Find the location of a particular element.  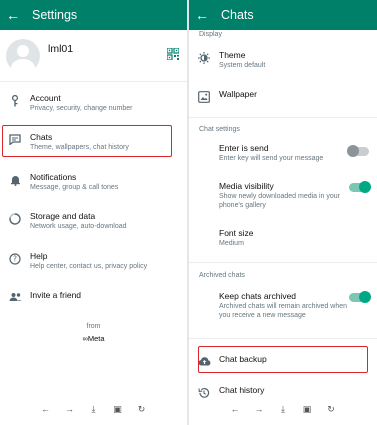

keep-archived-title: Keep chats archived is located at coordinates (258, 296).